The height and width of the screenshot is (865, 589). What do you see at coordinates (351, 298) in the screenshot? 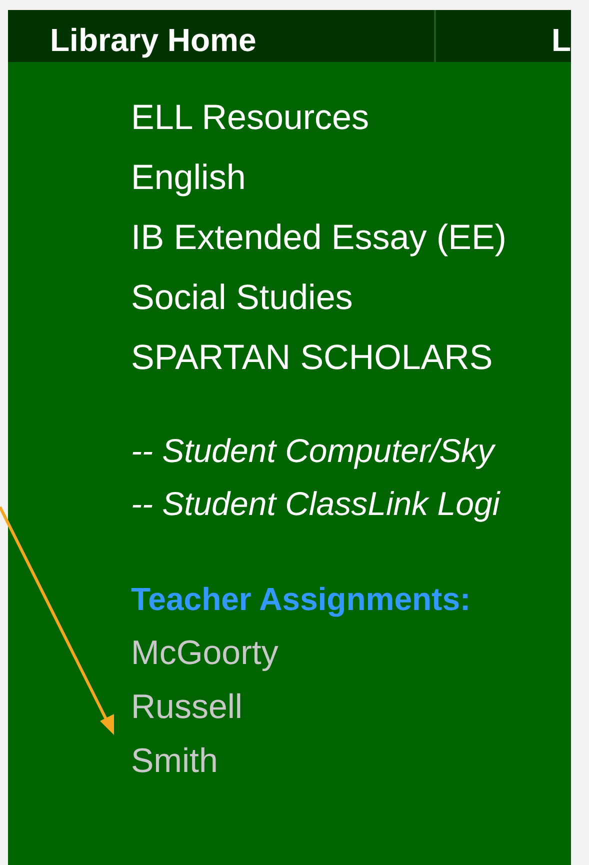
I see `menu-link: Social Studies` at bounding box center [351, 298].